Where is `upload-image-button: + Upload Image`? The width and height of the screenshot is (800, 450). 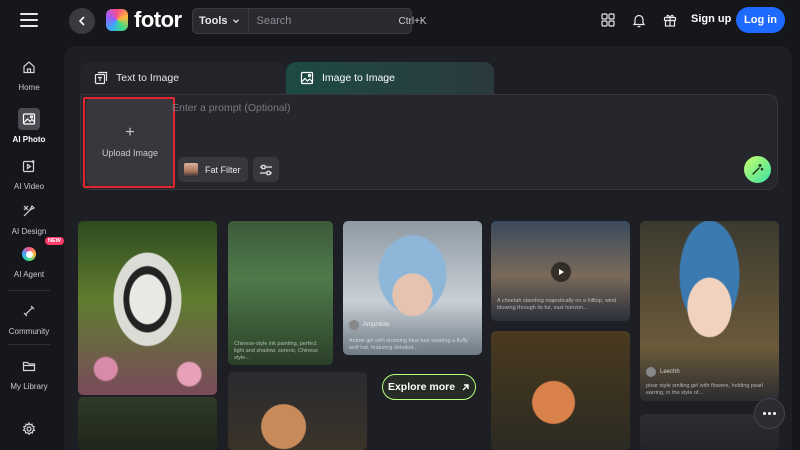 upload-image-button: + Upload Image is located at coordinates (130, 142).